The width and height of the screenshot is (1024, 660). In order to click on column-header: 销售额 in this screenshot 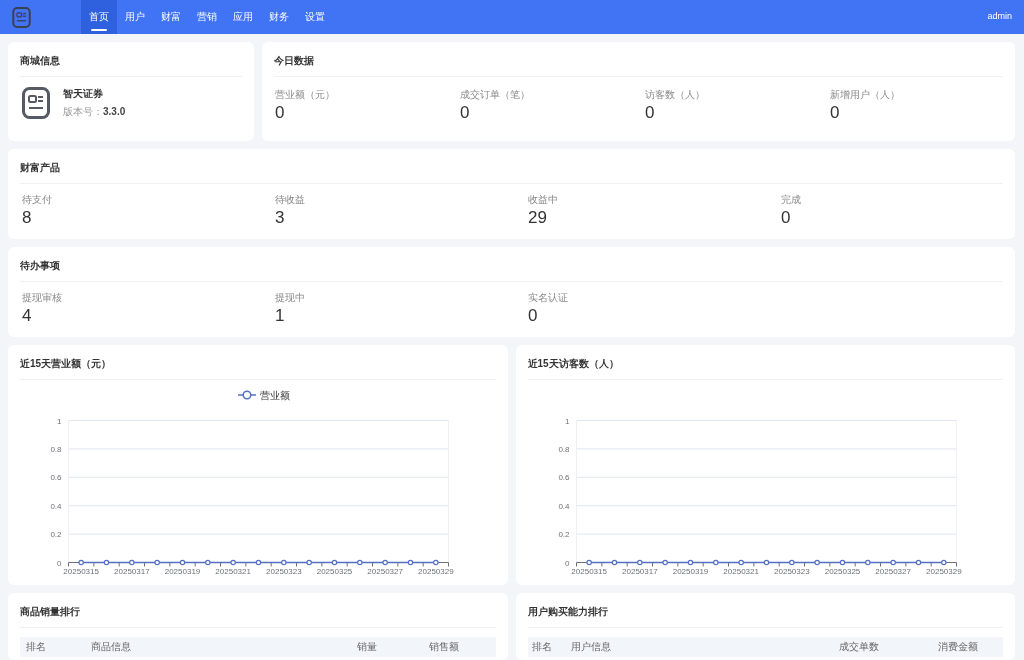, I will do `click(459, 647)`.